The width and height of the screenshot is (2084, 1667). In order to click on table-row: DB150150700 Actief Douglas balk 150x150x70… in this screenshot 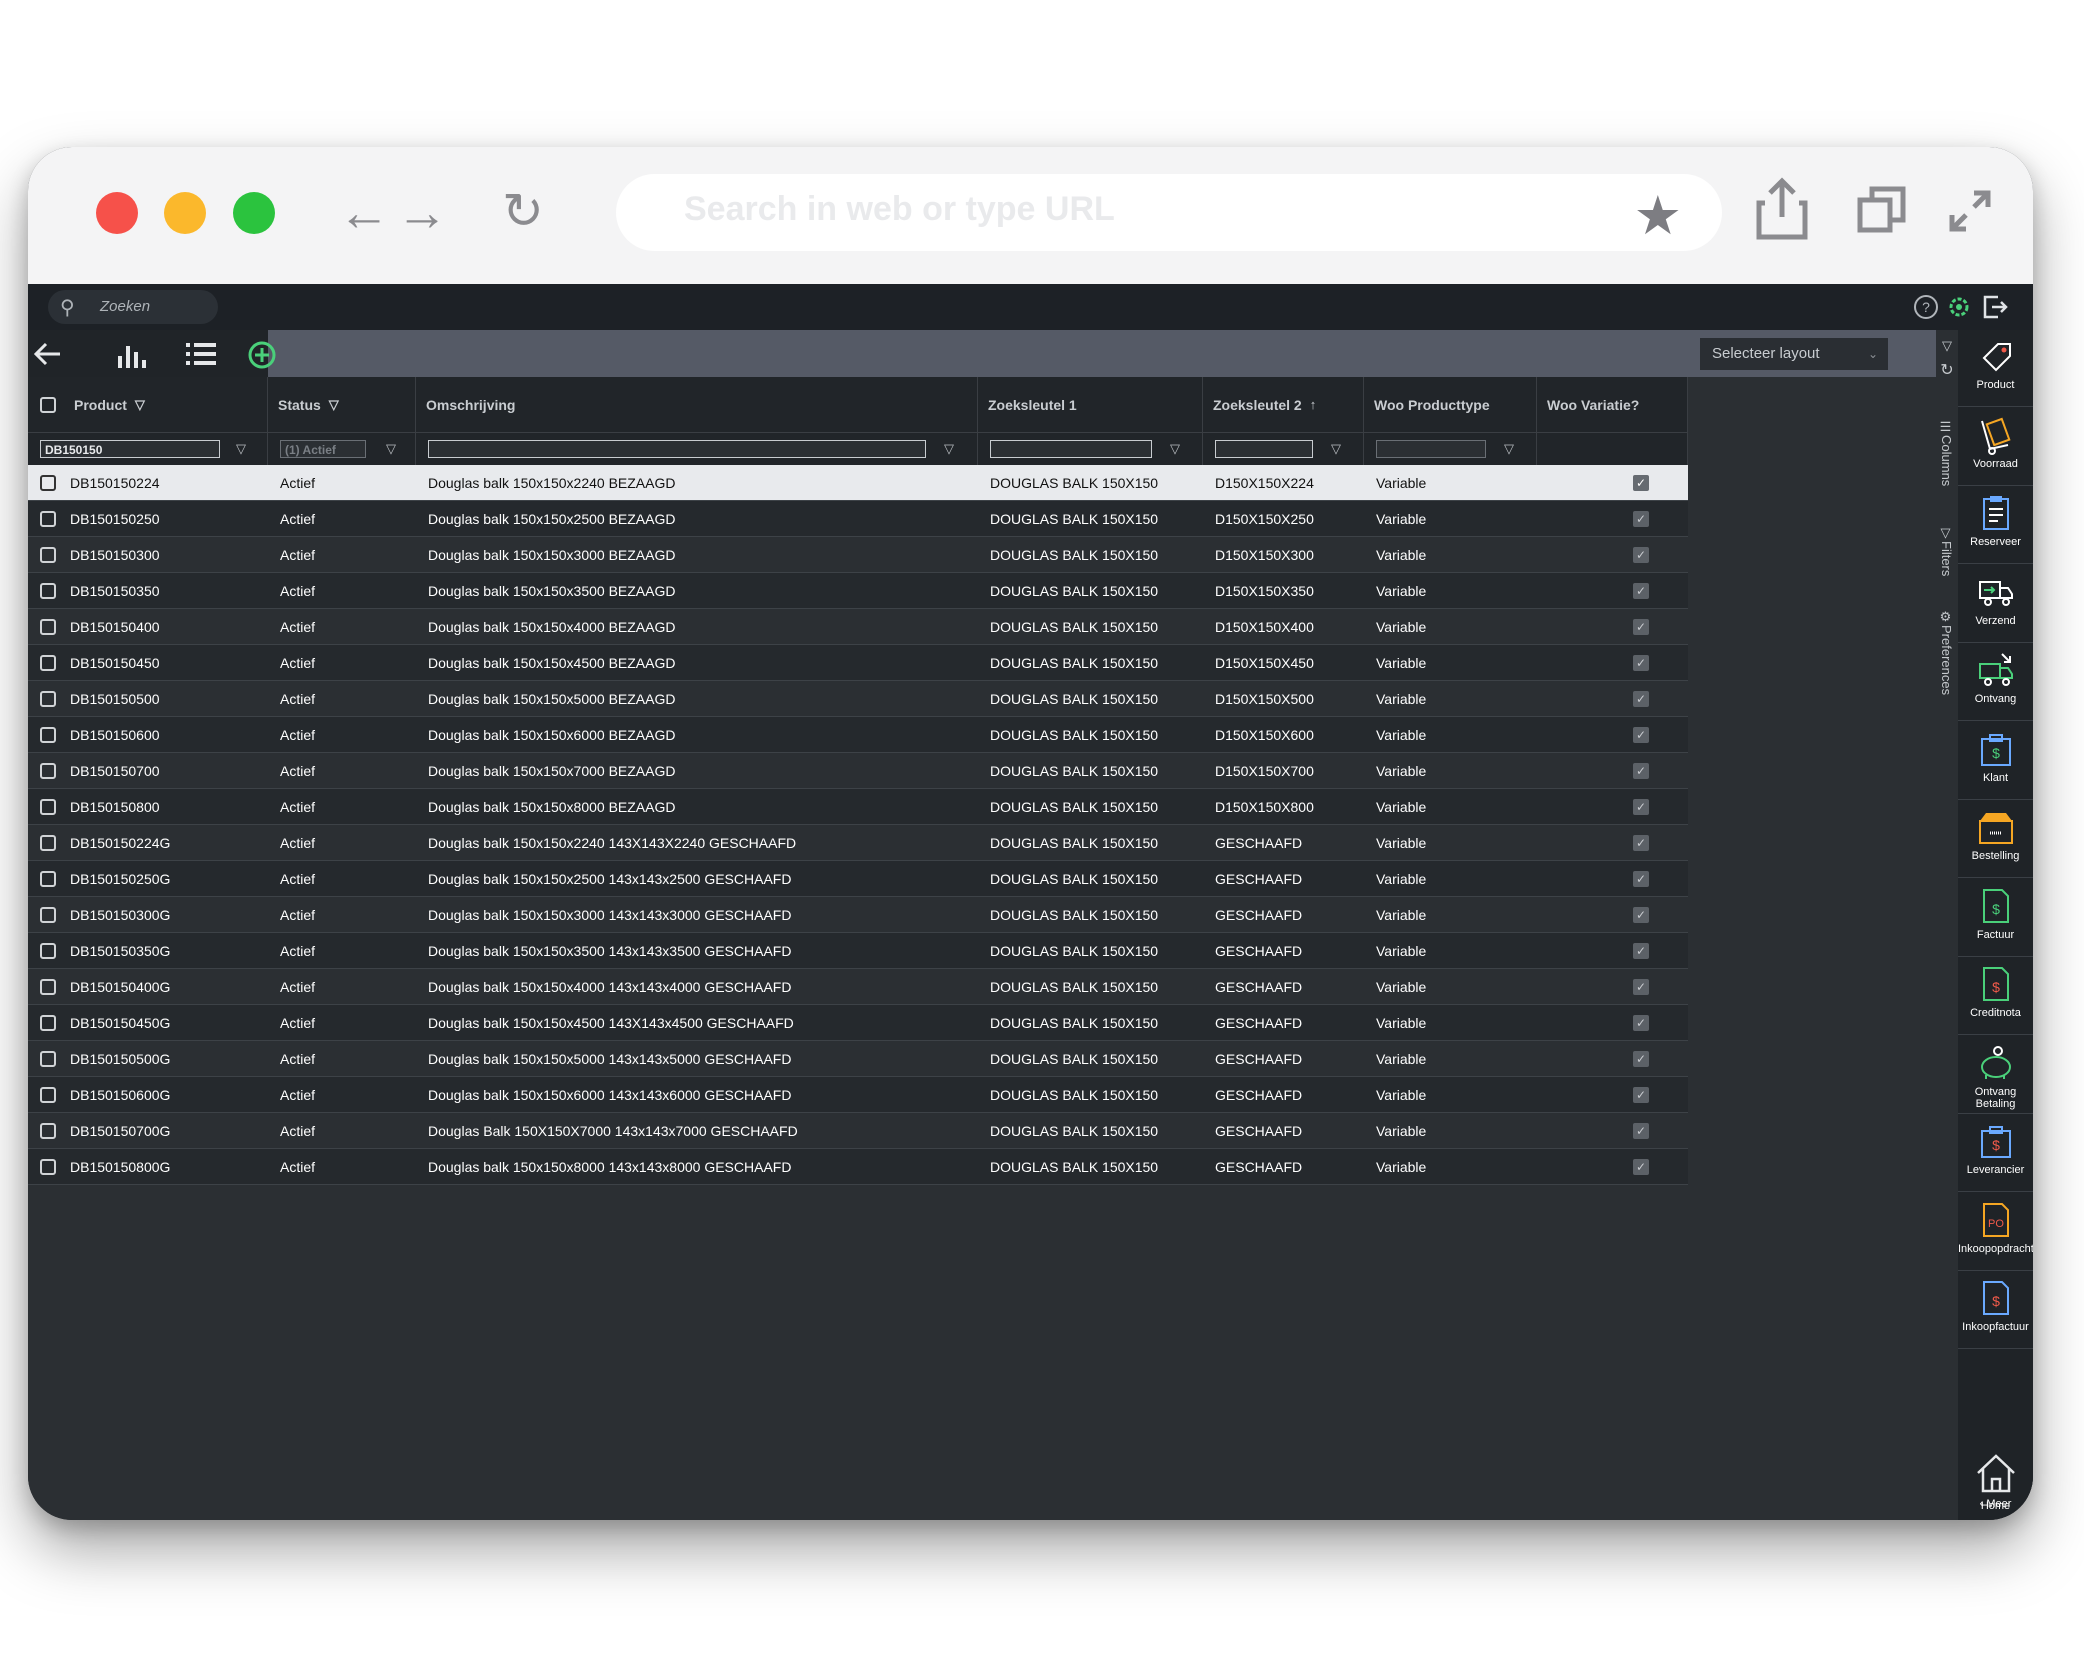, I will do `click(858, 771)`.